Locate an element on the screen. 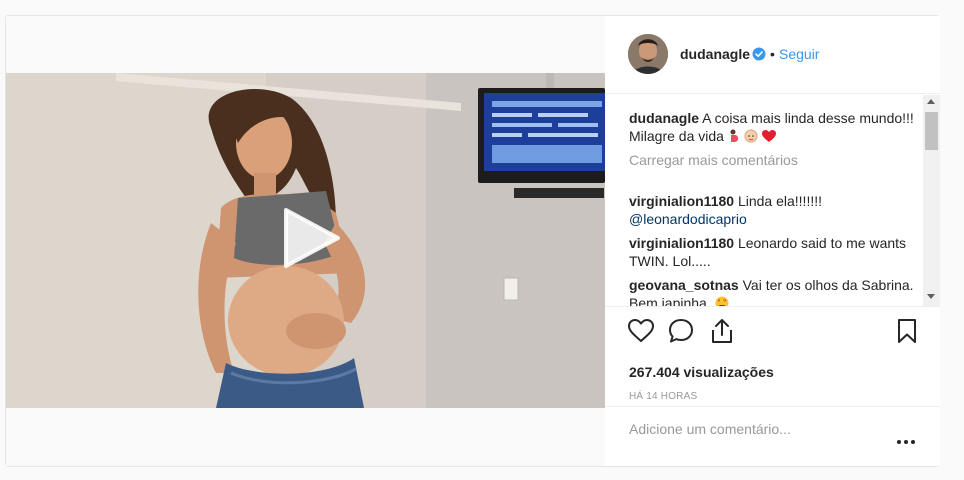 The height and width of the screenshot is (480, 964). scroll-up-arrow-icon is located at coordinates (931, 101).